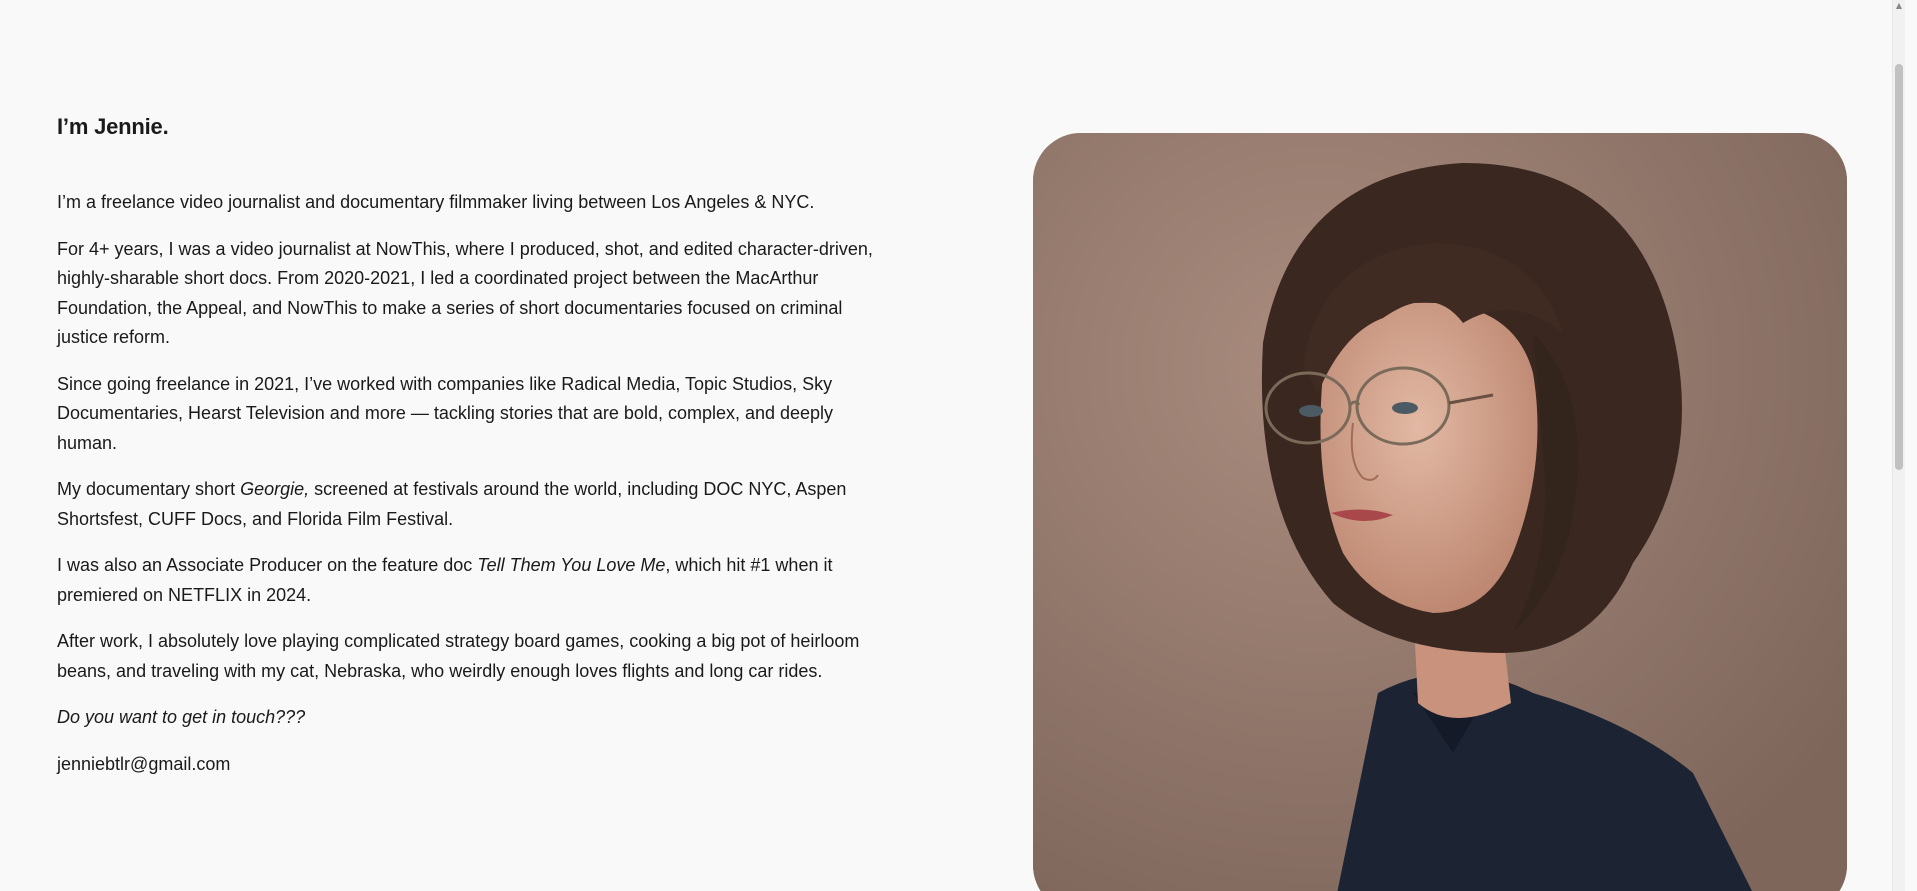  What do you see at coordinates (1899, 6) in the screenshot?
I see `scroll-up-arrow-icon: ▲` at bounding box center [1899, 6].